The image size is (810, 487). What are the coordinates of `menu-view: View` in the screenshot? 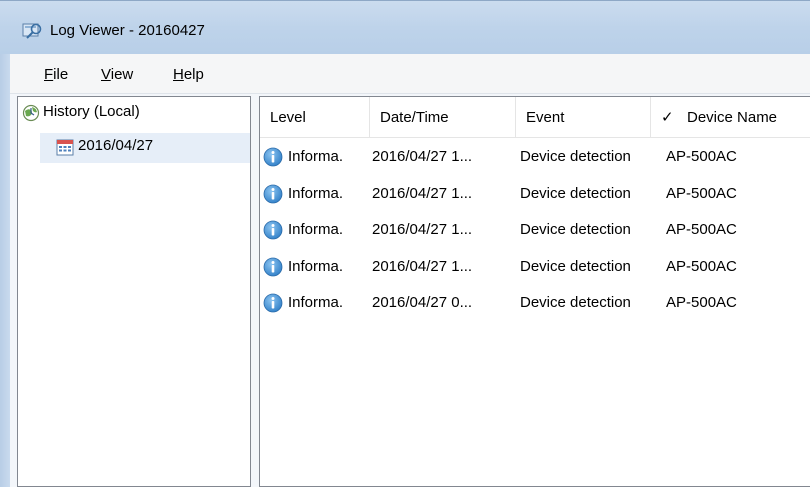 It's located at (117, 74).